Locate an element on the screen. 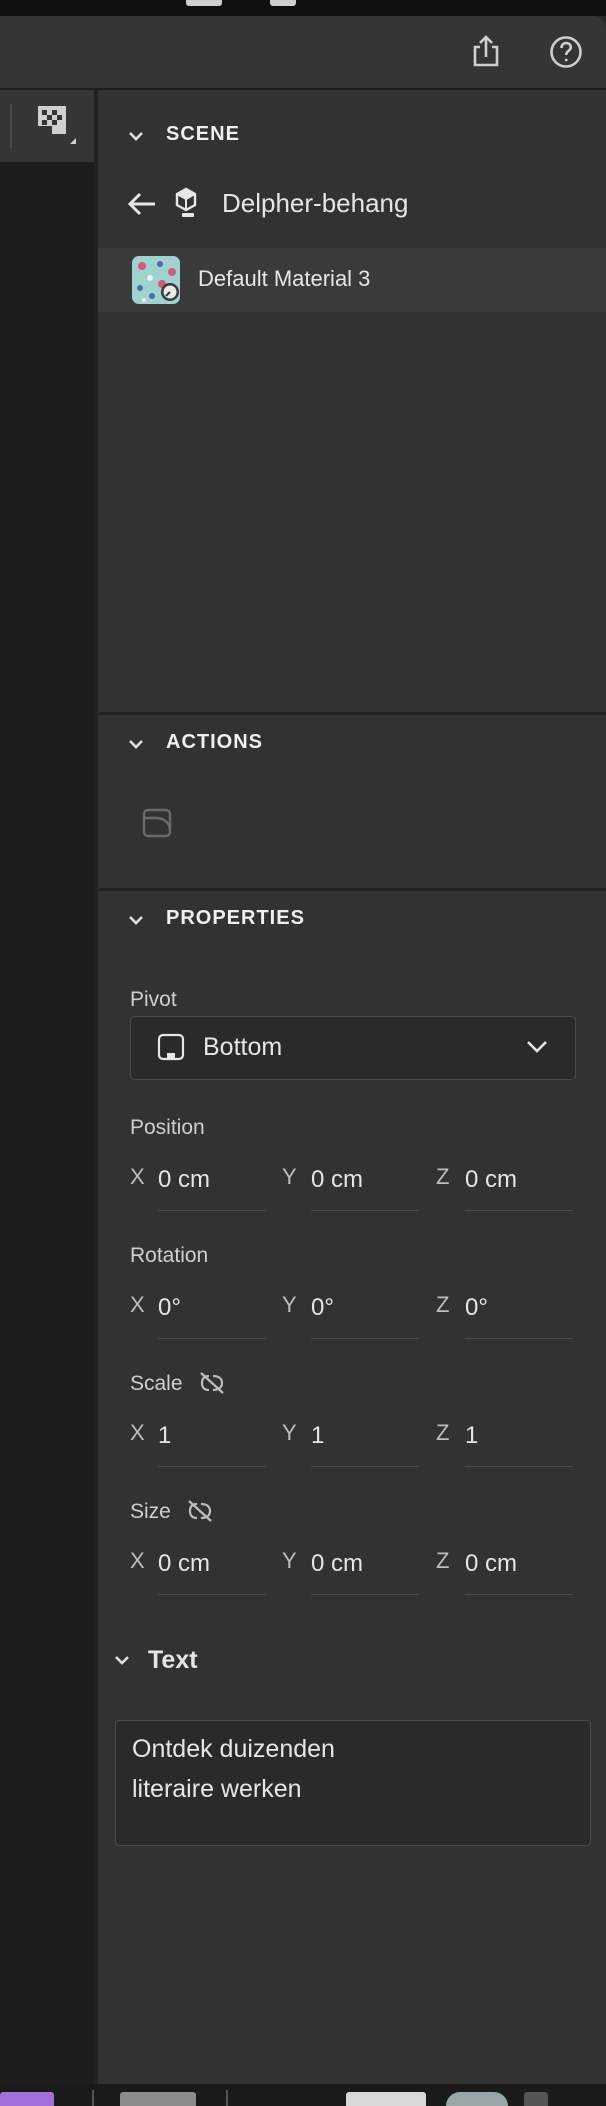 The height and width of the screenshot is (2106, 606). text-line-1: Ontdek duizenden is located at coordinates (233, 1749).